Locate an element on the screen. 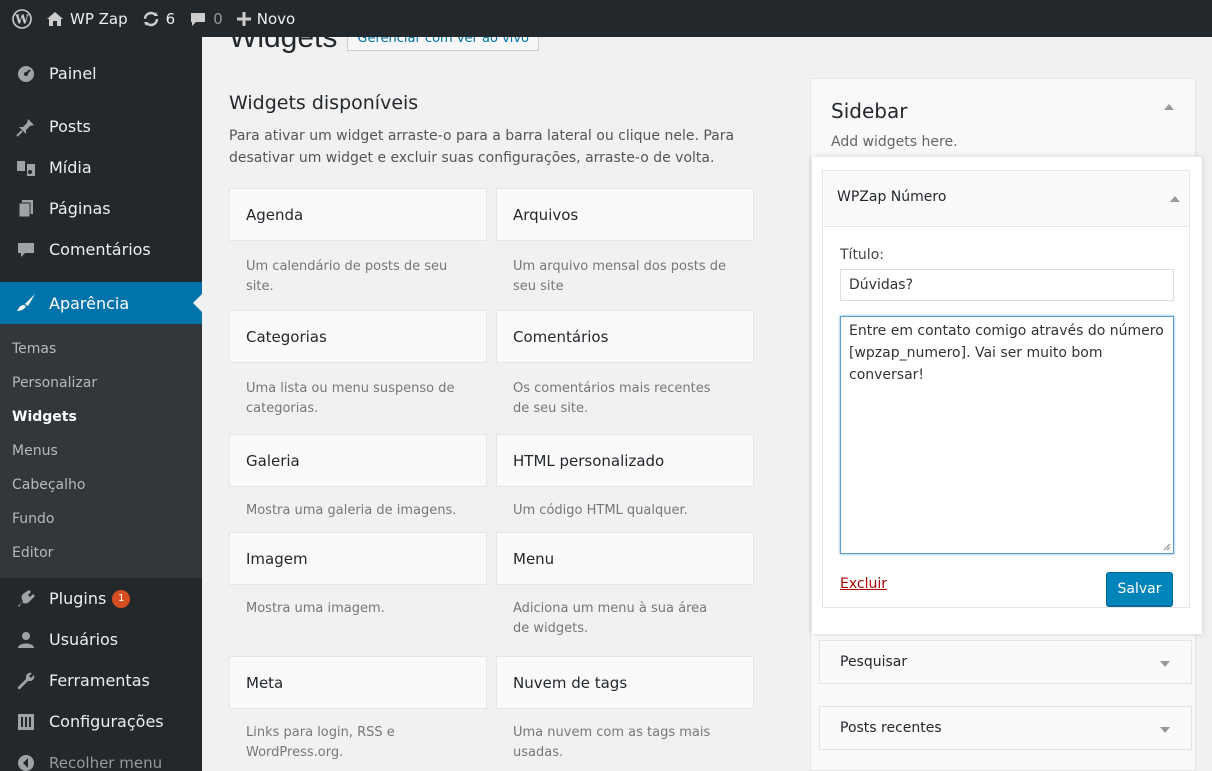  svg-text: W is located at coordinates (21, 19).